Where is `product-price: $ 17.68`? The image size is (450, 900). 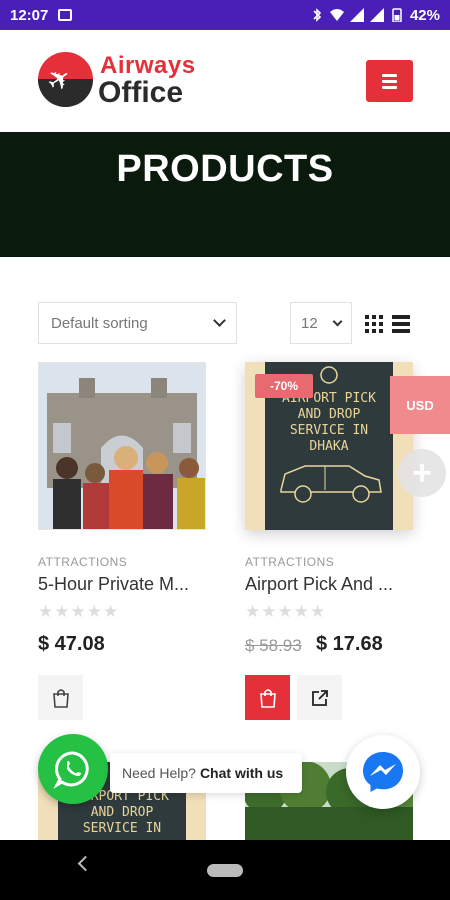 product-price: $ 17.68 is located at coordinates (349, 644).